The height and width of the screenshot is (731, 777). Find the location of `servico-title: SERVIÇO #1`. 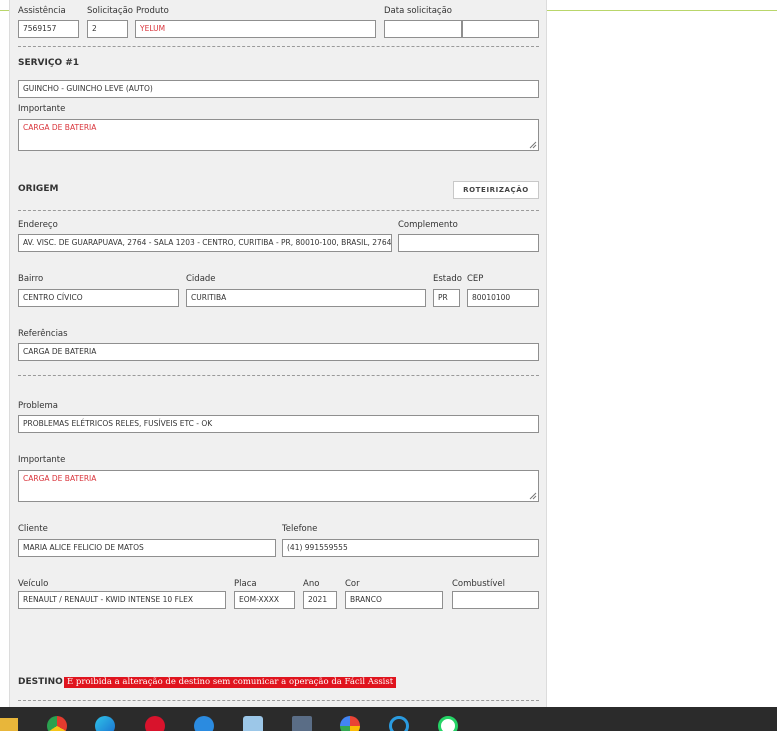

servico-title: SERVIÇO #1 is located at coordinates (49, 63).